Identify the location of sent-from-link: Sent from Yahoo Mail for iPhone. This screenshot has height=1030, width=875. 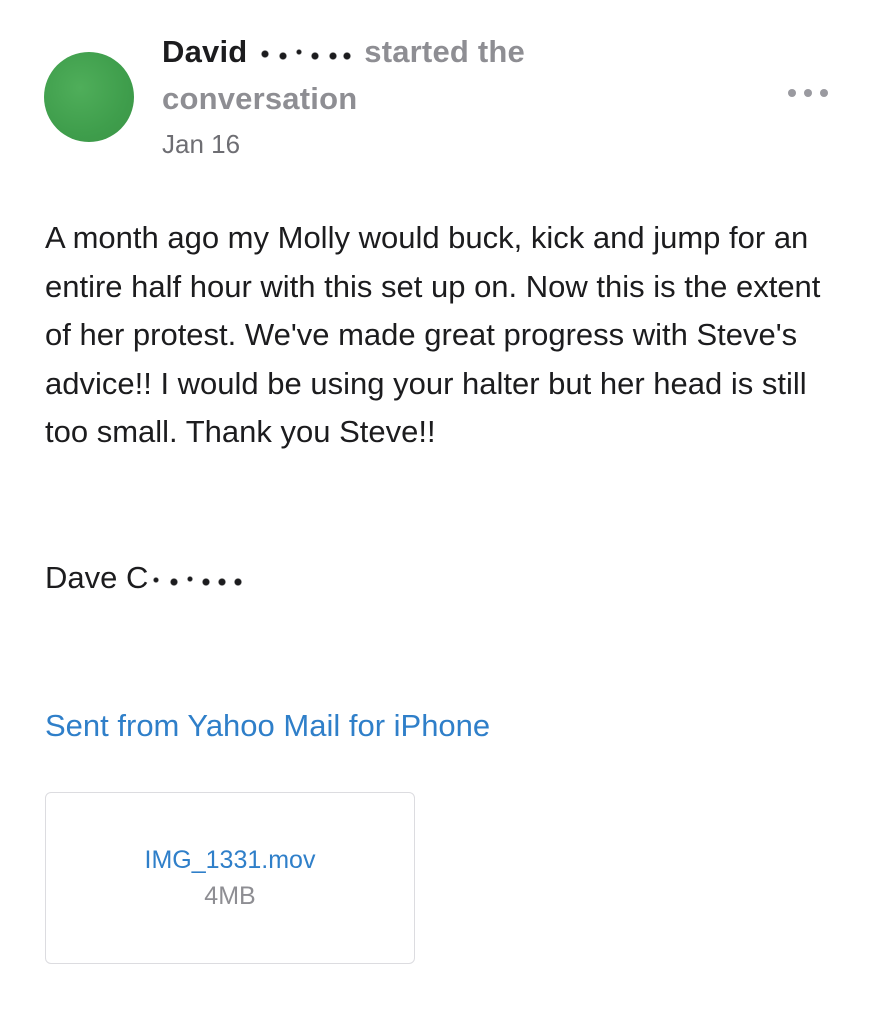
(267, 725).